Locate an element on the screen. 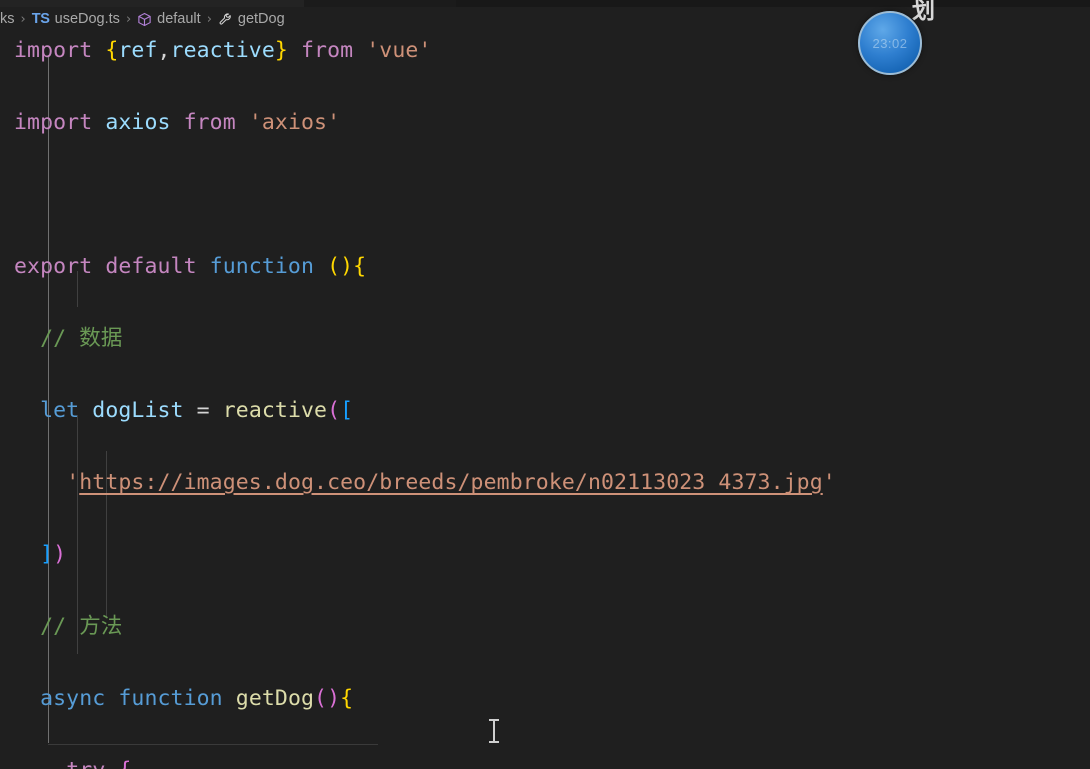 The width and height of the screenshot is (1090, 769). video-top-glyphs: 划 is located at coordinates (926, 11).